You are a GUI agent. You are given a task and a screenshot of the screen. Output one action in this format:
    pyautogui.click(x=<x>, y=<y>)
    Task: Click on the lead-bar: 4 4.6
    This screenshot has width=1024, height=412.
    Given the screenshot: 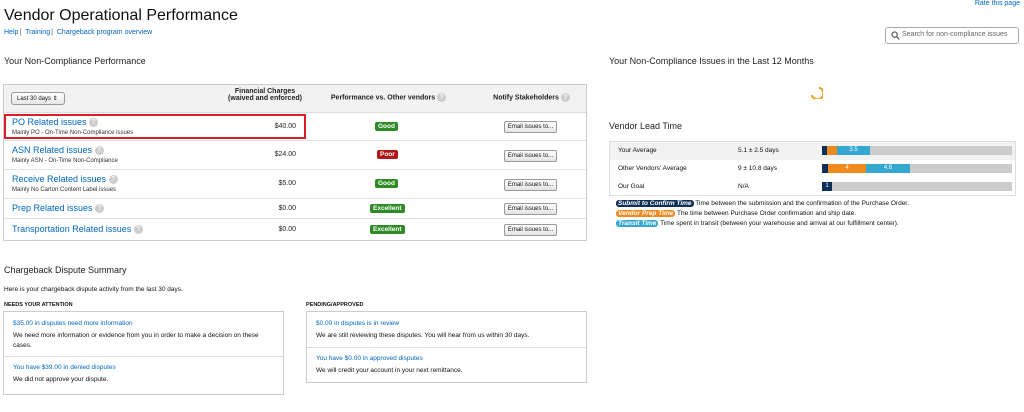 What is the action you would take?
    pyautogui.click(x=917, y=168)
    